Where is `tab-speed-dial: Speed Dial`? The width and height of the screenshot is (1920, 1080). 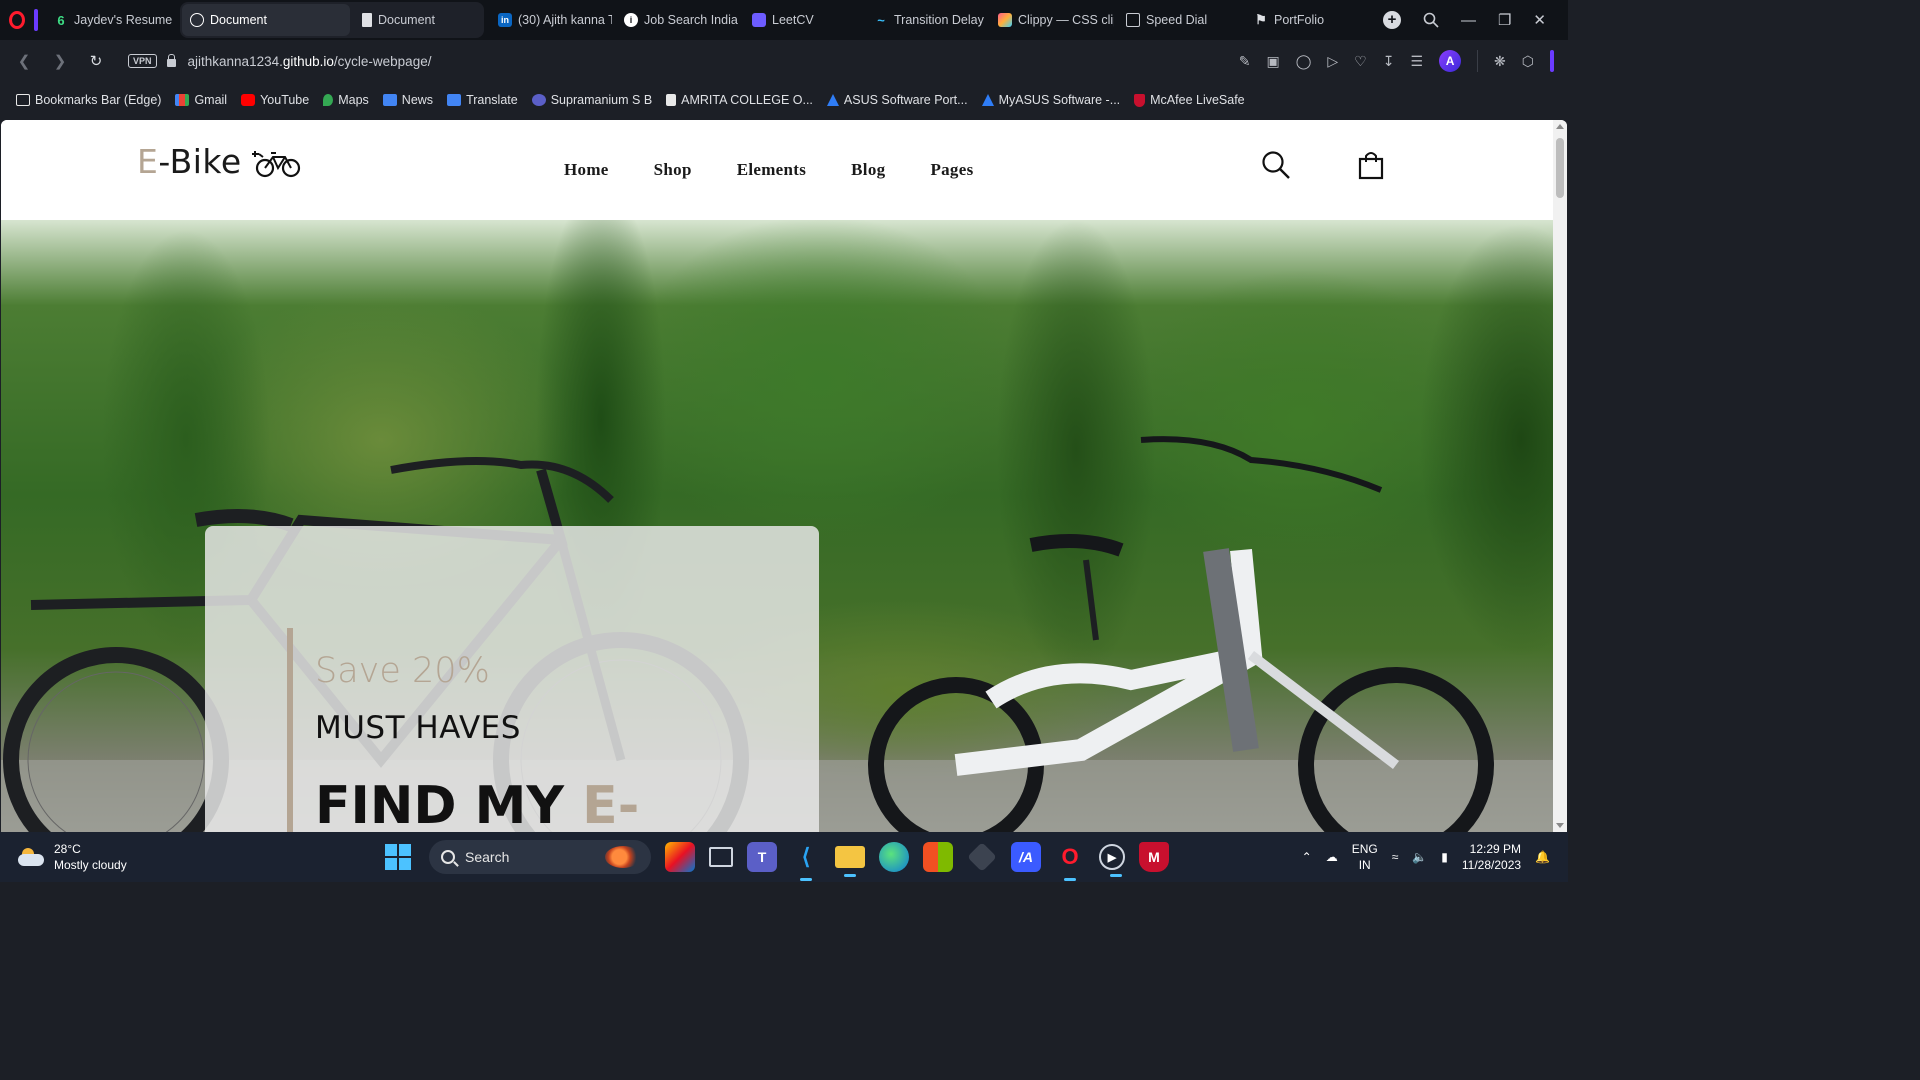 tab-speed-dial: Speed Dial is located at coordinates (1180, 20).